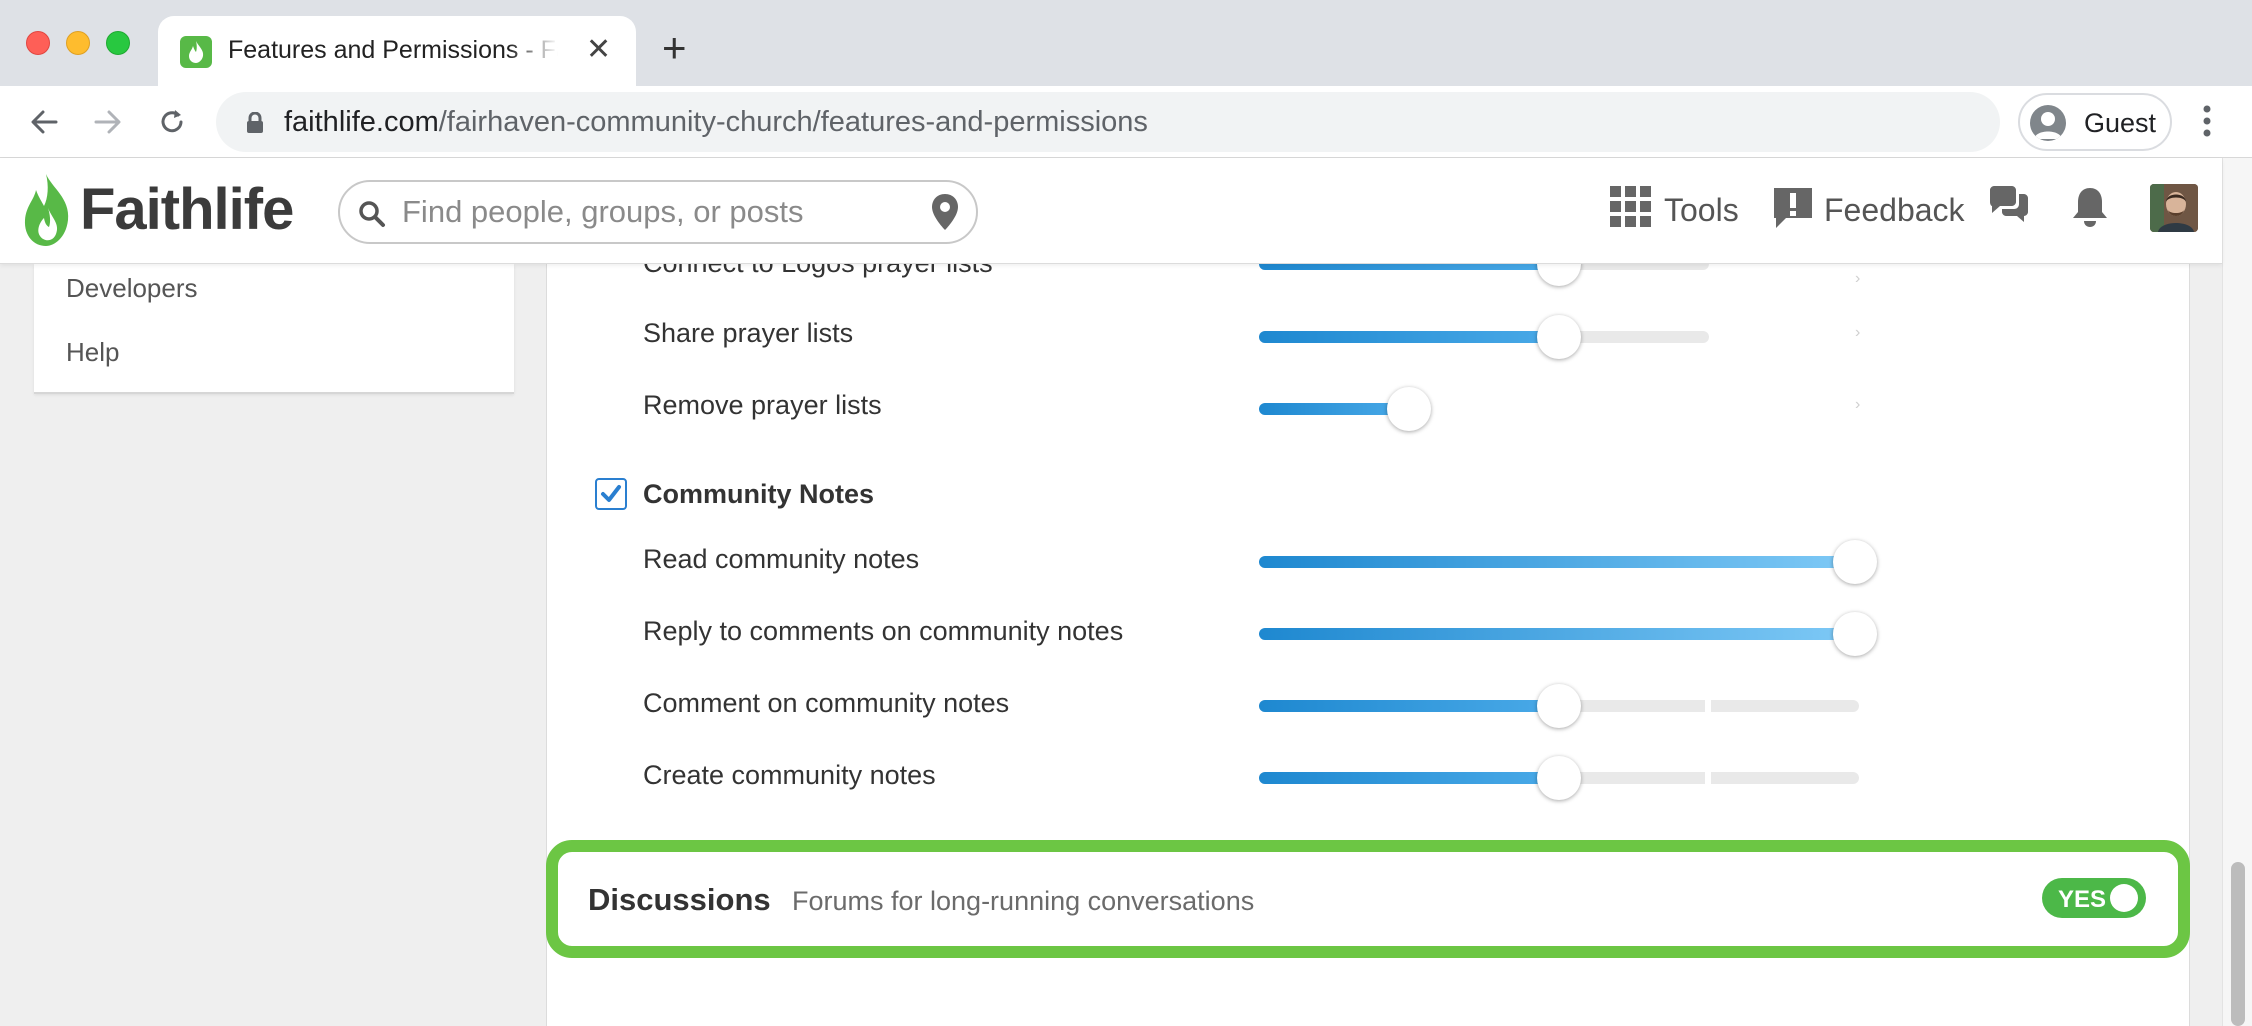 The width and height of the screenshot is (2252, 1026). I want to click on permission-label: Share prayer lists, so click(748, 333).